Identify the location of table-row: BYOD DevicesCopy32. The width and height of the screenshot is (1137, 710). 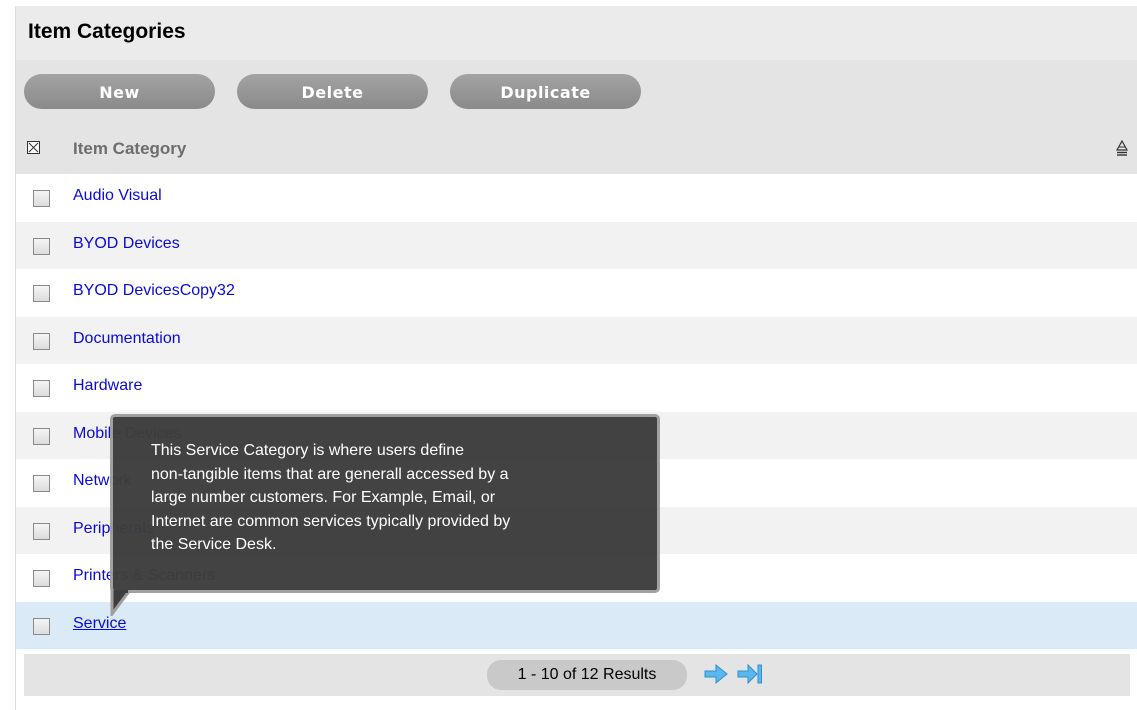
(576, 293).